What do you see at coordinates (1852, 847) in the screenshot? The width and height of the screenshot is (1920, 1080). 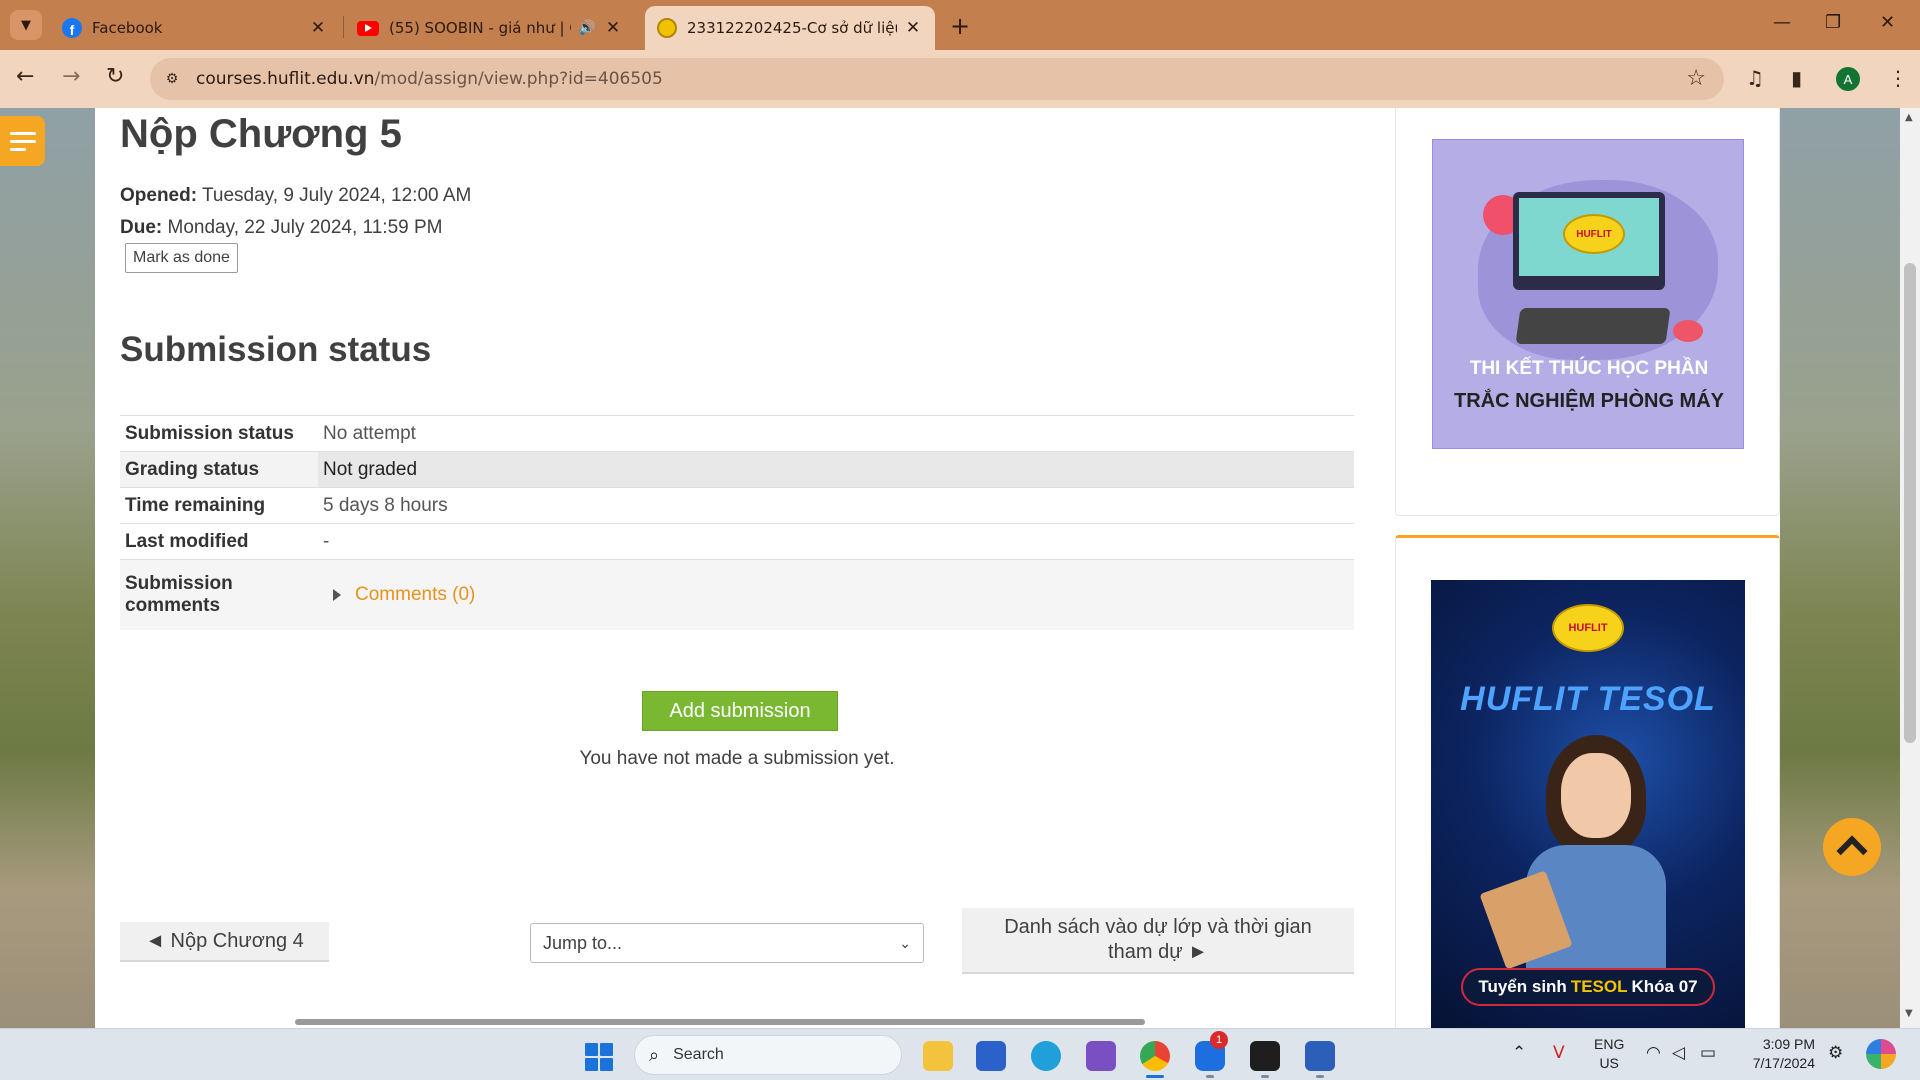 I see `back-to-top-button` at bounding box center [1852, 847].